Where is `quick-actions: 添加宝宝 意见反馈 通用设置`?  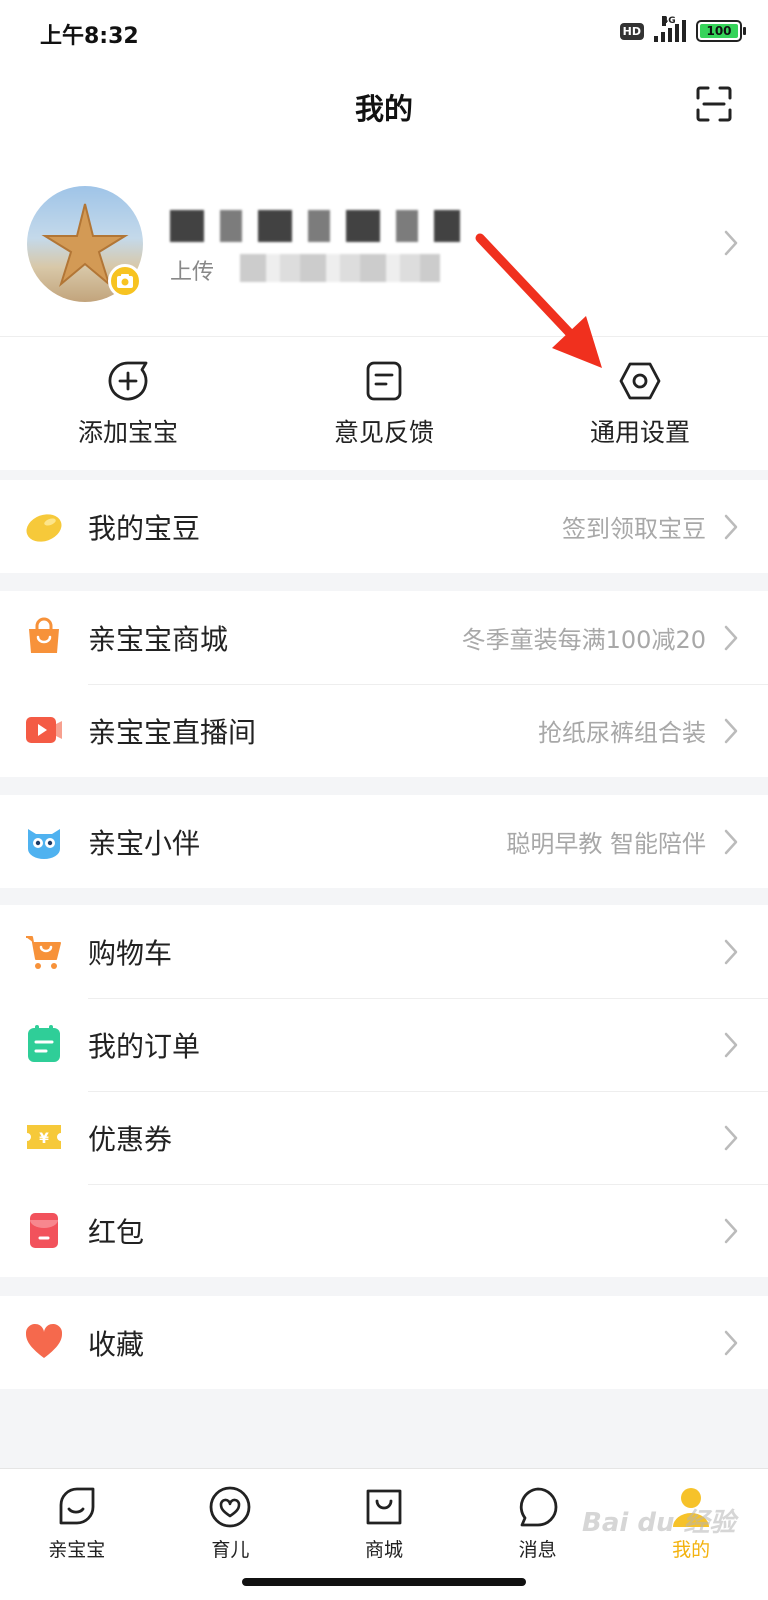 quick-actions: 添加宝宝 意见反馈 通用设置 is located at coordinates (384, 403).